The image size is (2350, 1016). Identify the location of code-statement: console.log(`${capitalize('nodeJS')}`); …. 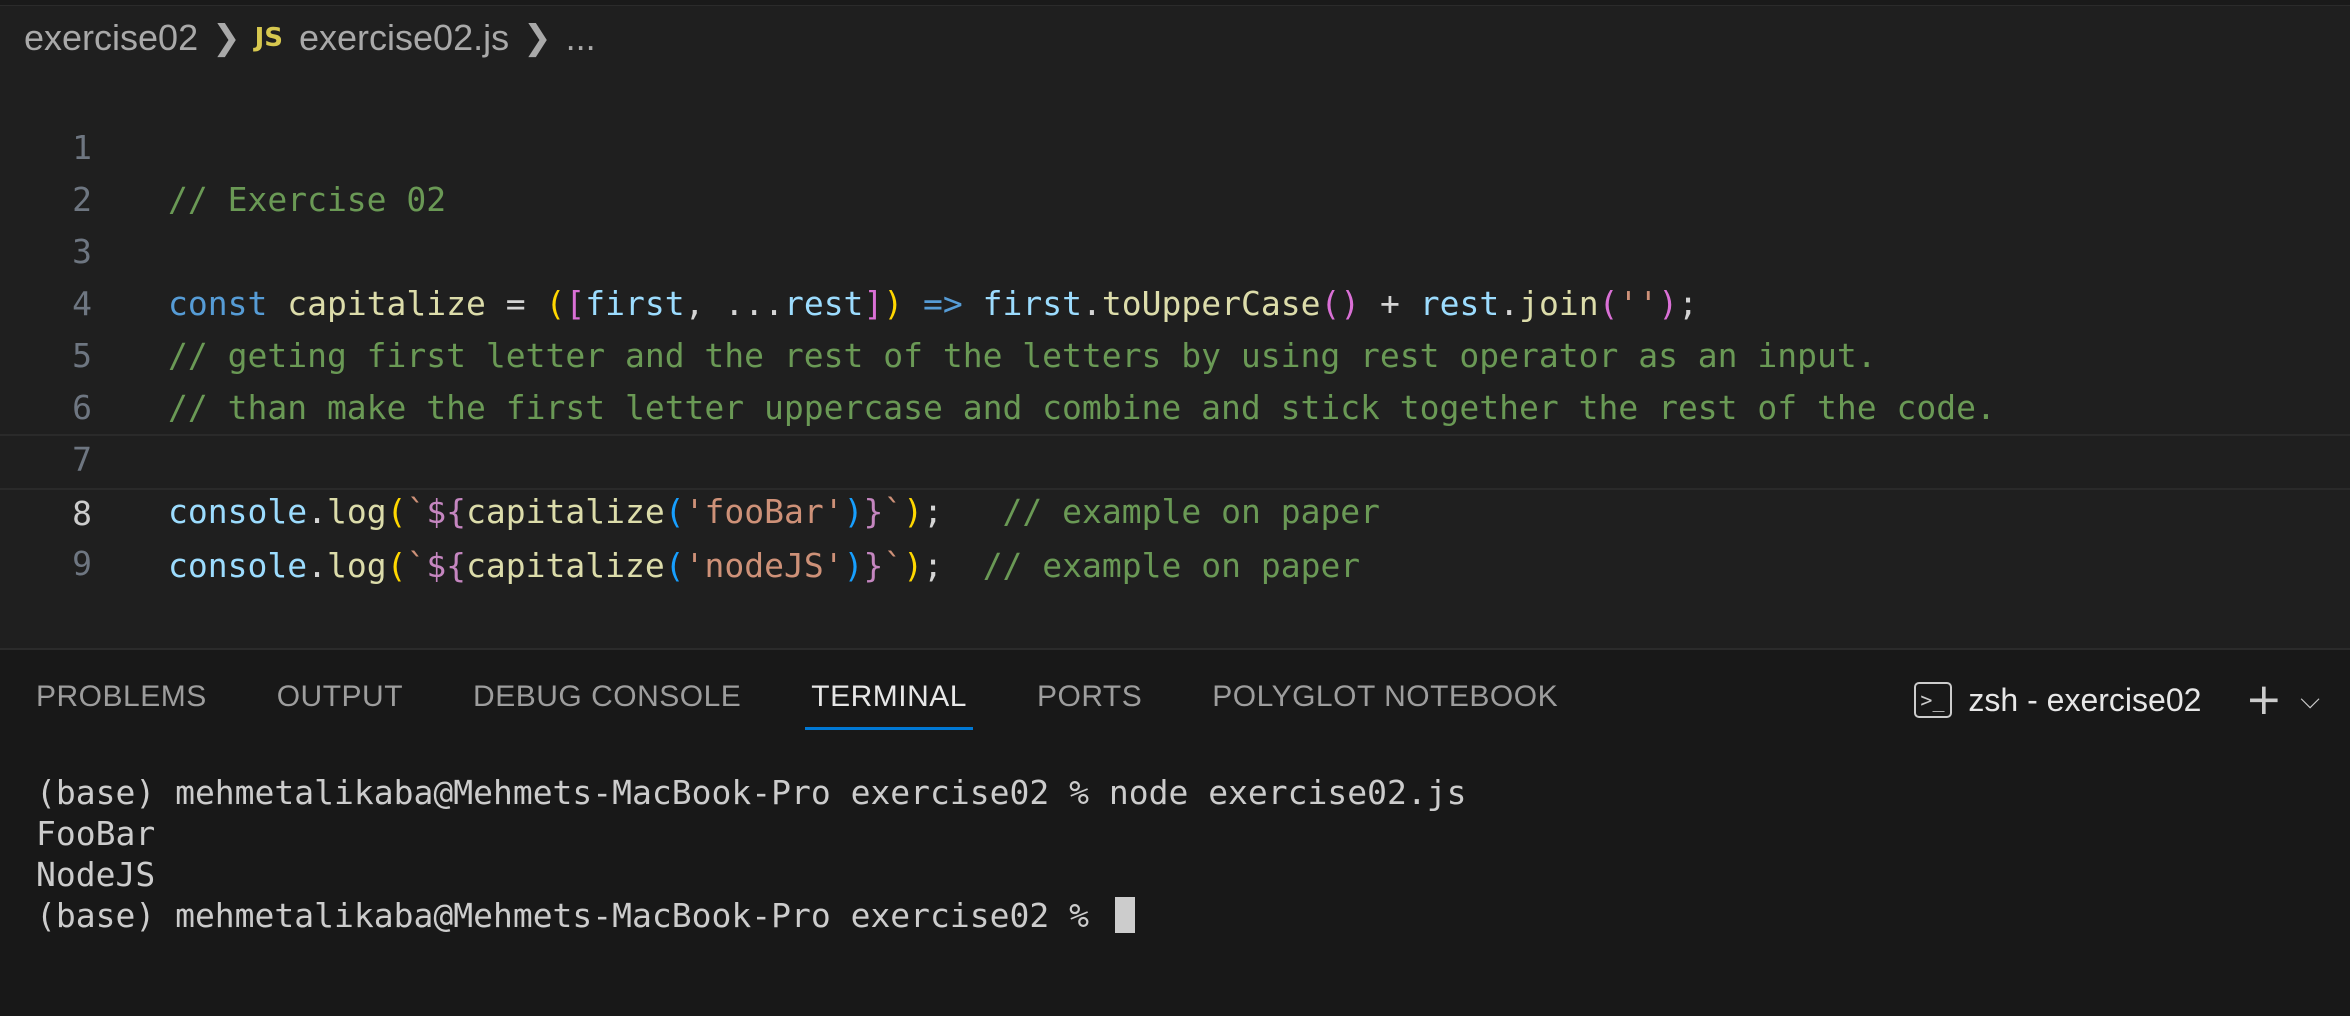
(764, 565).